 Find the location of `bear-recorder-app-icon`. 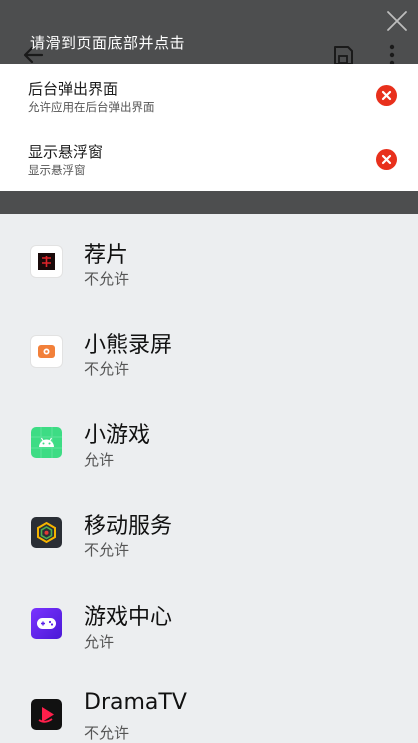

bear-recorder-app-icon is located at coordinates (46, 351).